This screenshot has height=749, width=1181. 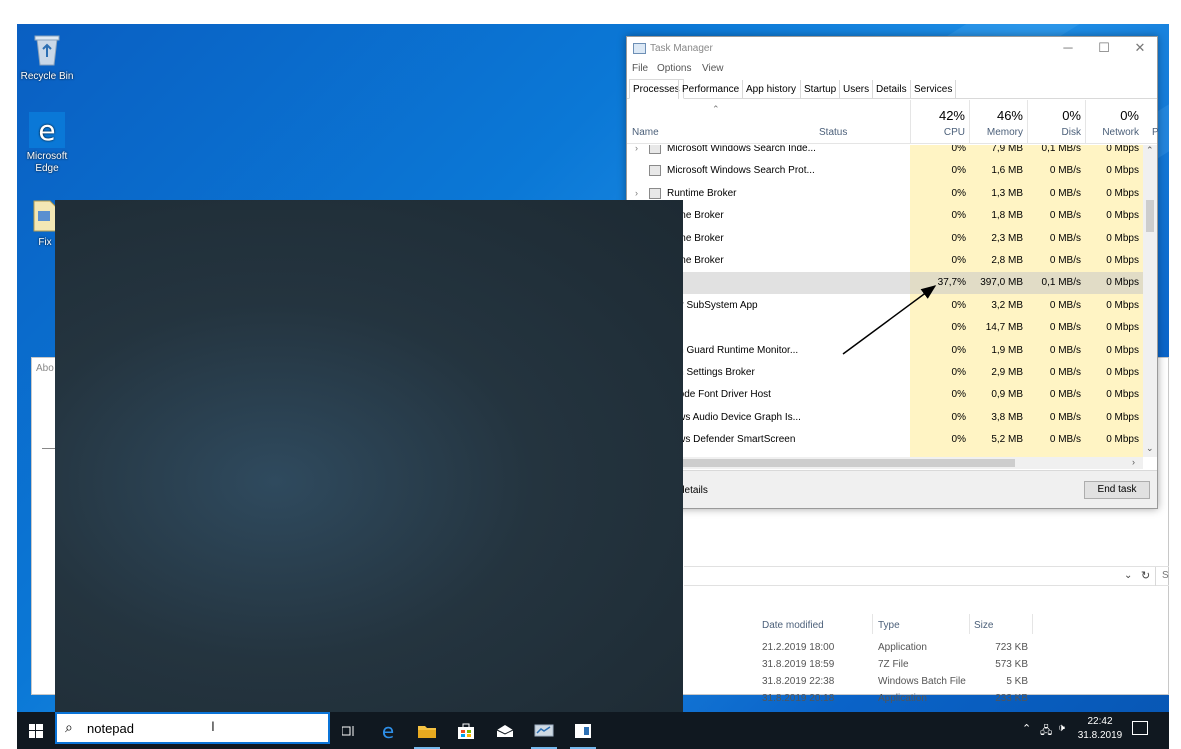 I want to click on tab-services: Services, so click(x=933, y=89).